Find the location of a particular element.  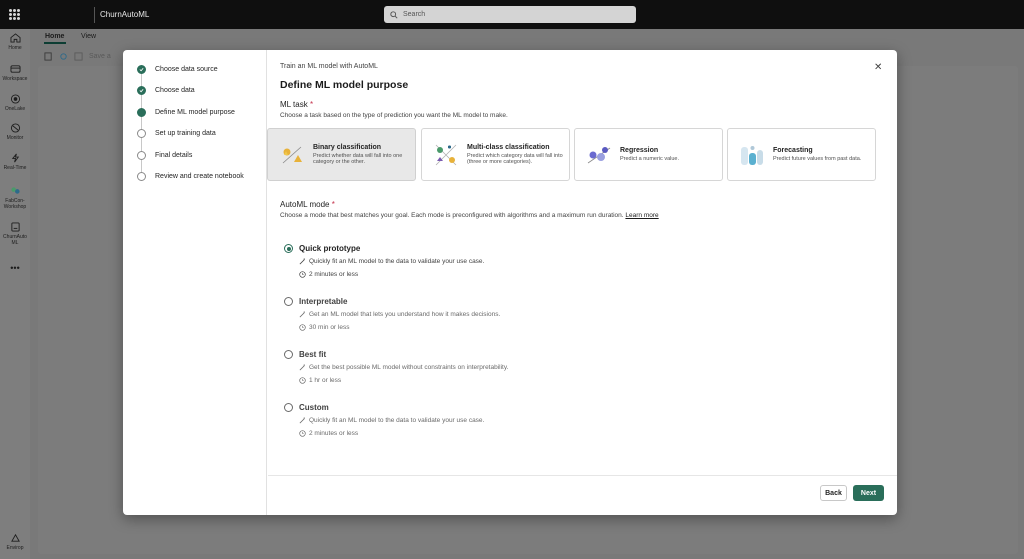

nav-churnautoml: ChurnAuto ML is located at coordinates (15, 234).